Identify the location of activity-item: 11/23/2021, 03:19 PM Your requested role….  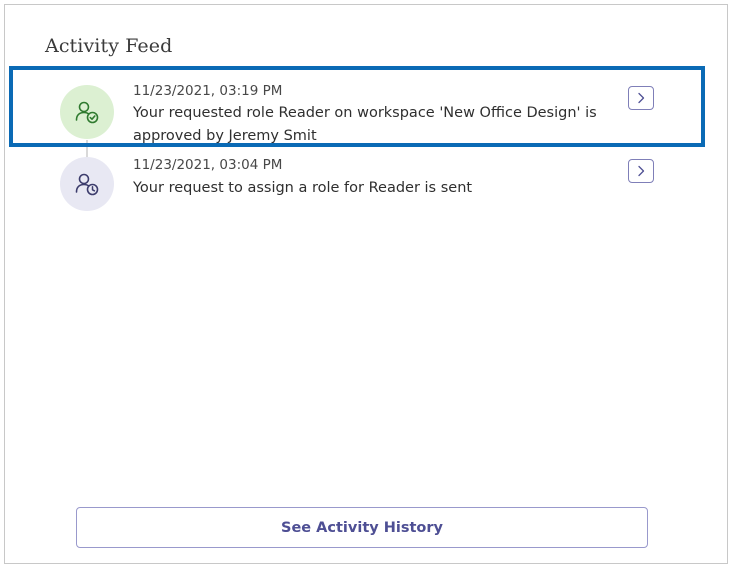
(367, 114).